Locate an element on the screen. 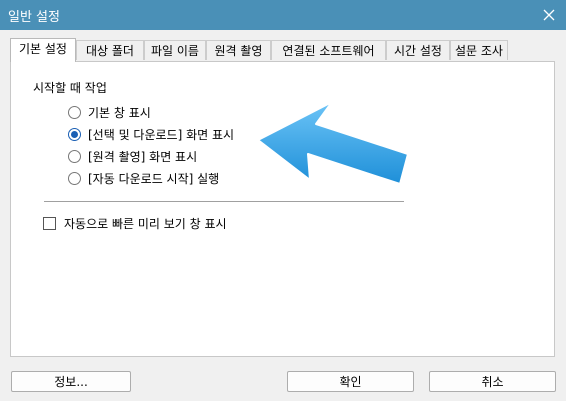 This screenshot has width=566, height=401. option-start-auto-download: [자동 다운로드 시작] 실행 is located at coordinates (143, 178).